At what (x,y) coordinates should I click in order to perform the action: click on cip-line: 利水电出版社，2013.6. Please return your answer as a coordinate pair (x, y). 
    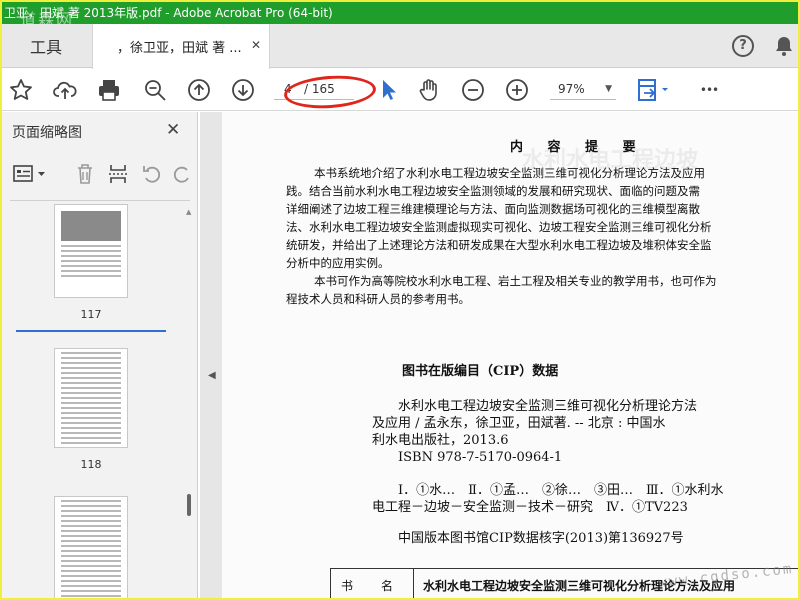
    Looking at the image, I should click on (440, 440).